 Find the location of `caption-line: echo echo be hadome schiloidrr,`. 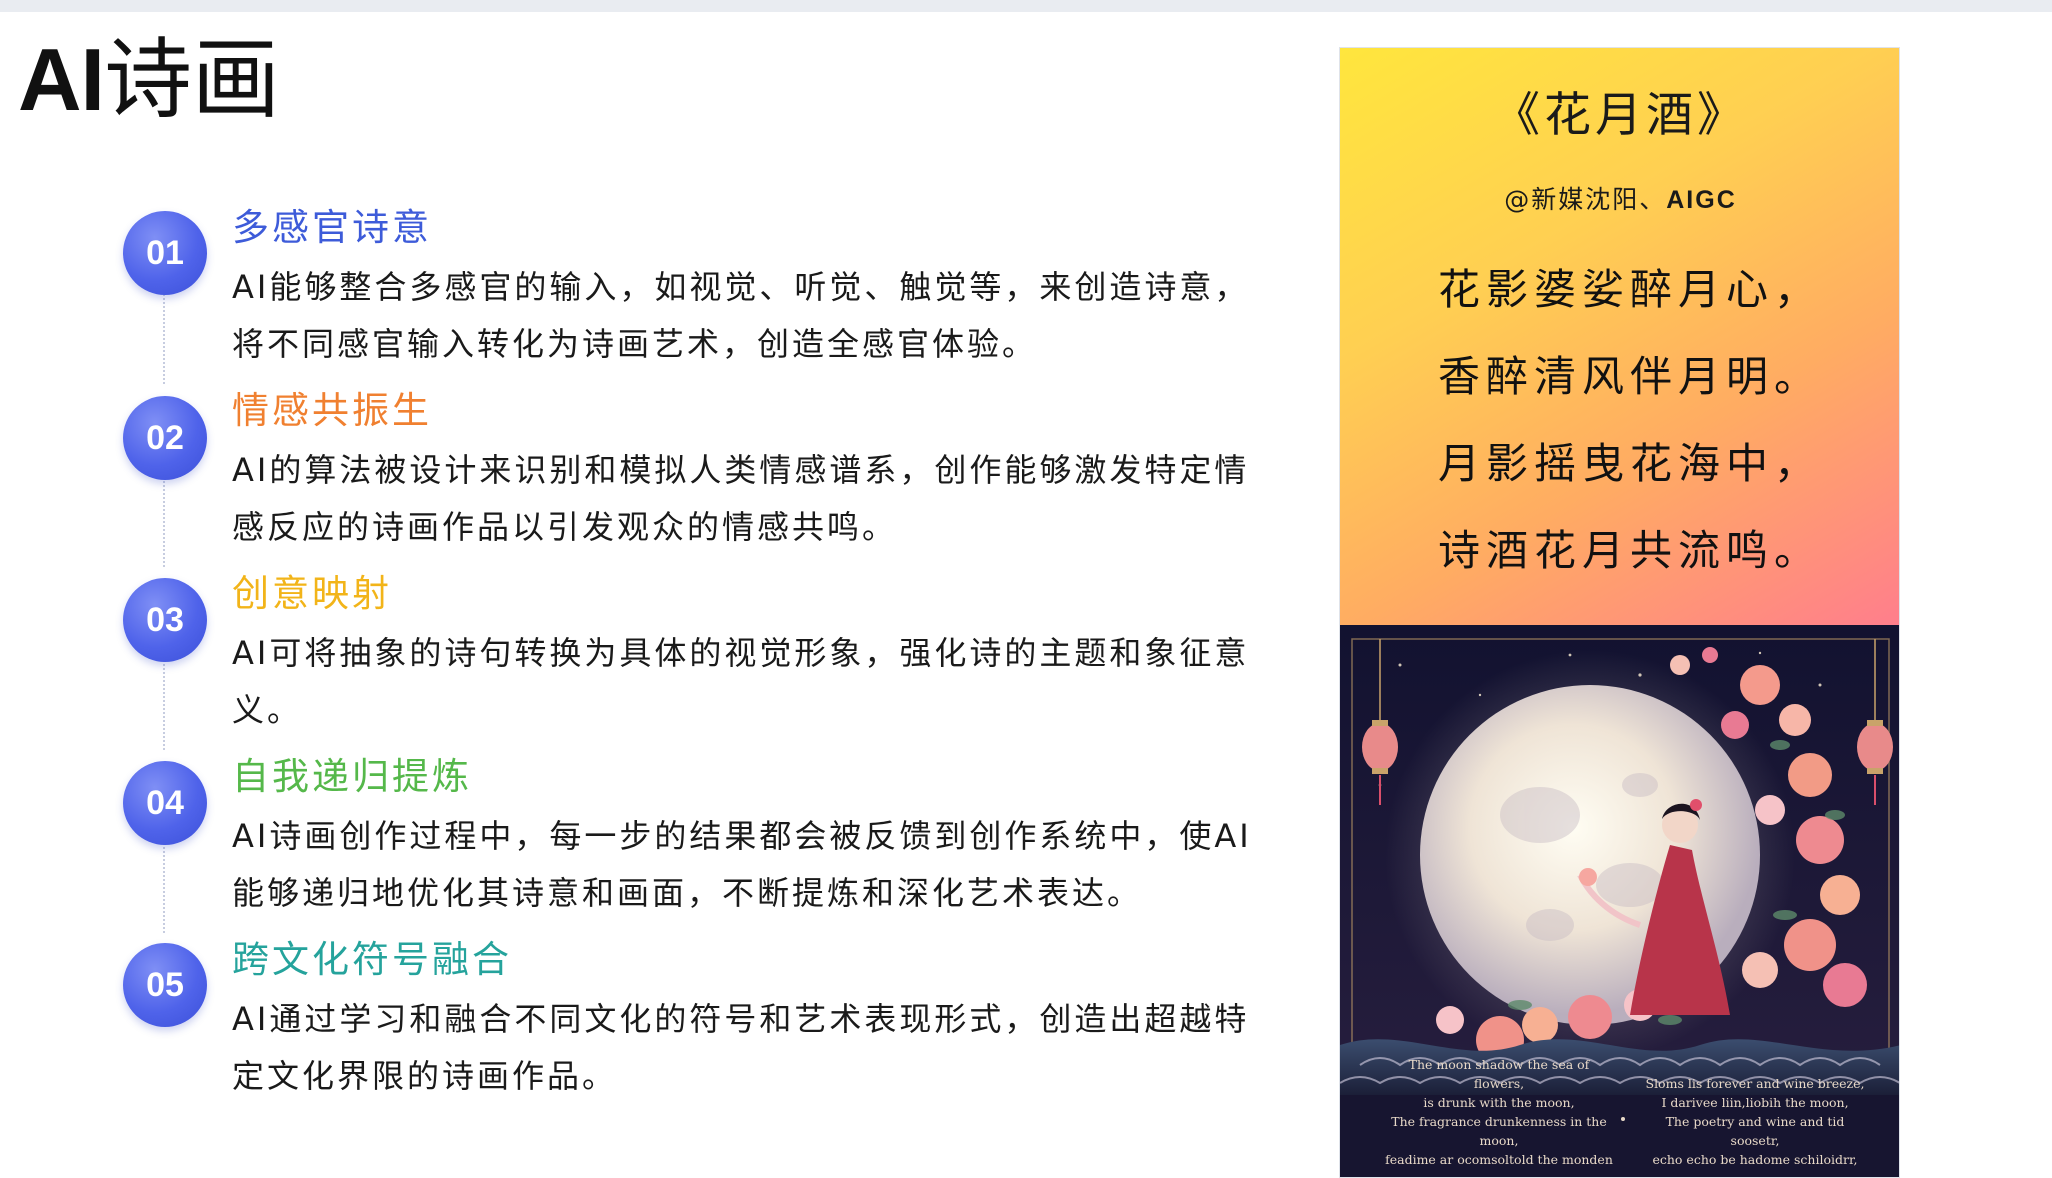

caption-line: echo echo be hadome schiloidrr, is located at coordinates (1755, 1159).